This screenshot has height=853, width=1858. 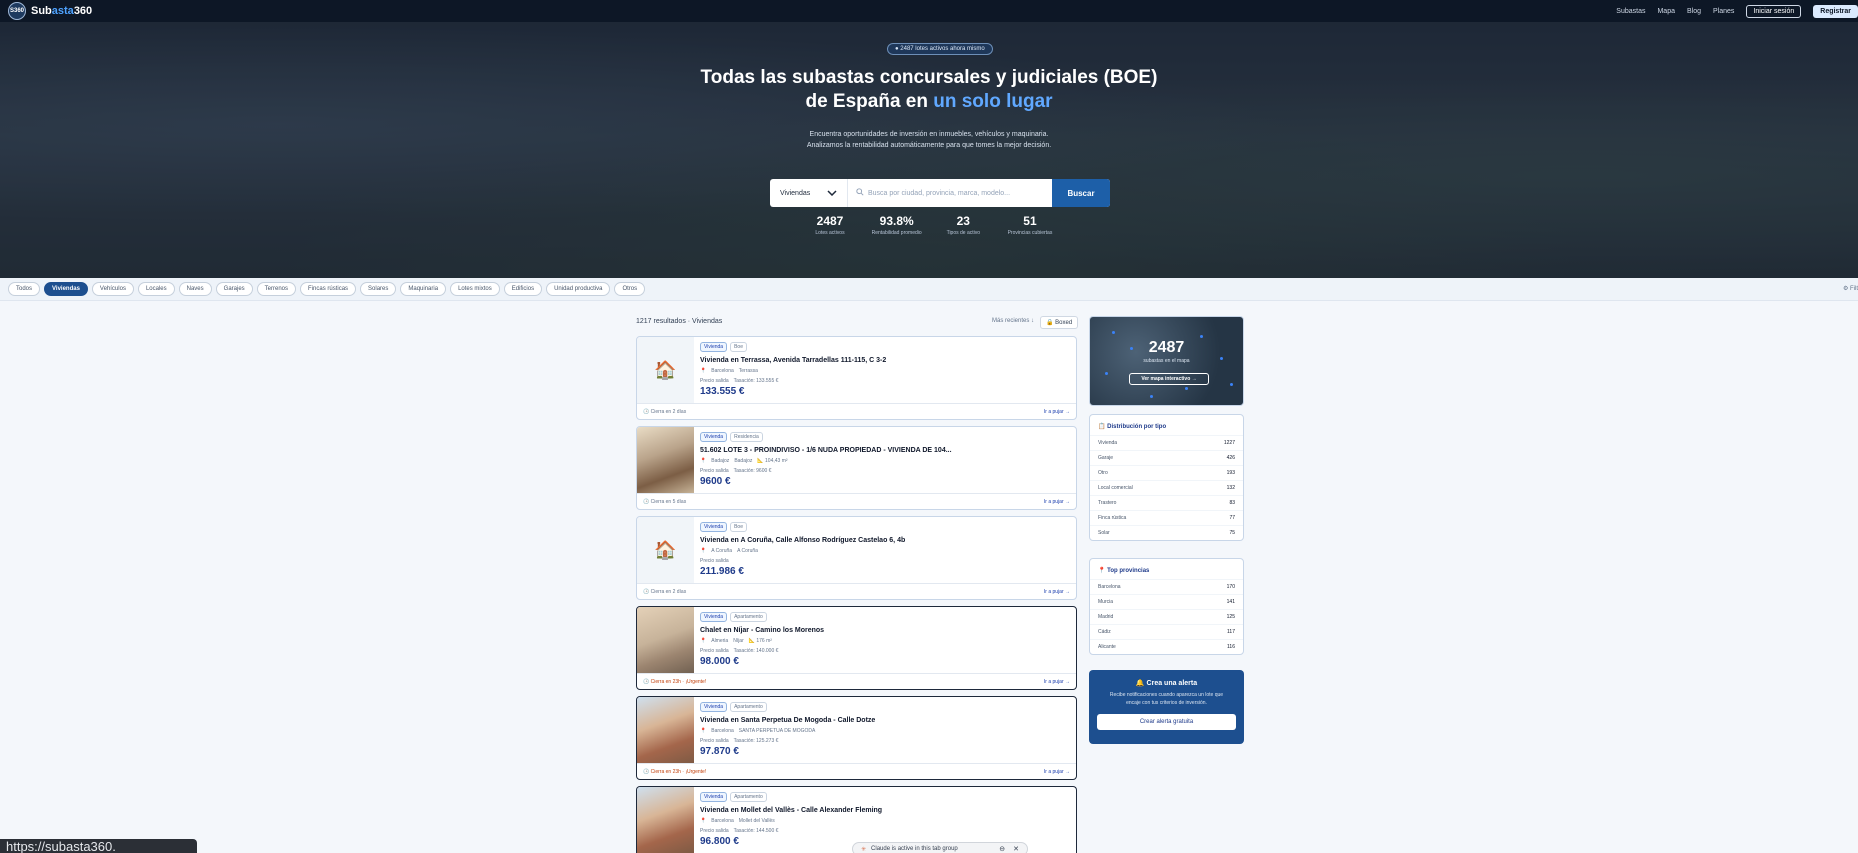 What do you see at coordinates (1166, 586) in the screenshot?
I see `province-row: Barcelona 170` at bounding box center [1166, 586].